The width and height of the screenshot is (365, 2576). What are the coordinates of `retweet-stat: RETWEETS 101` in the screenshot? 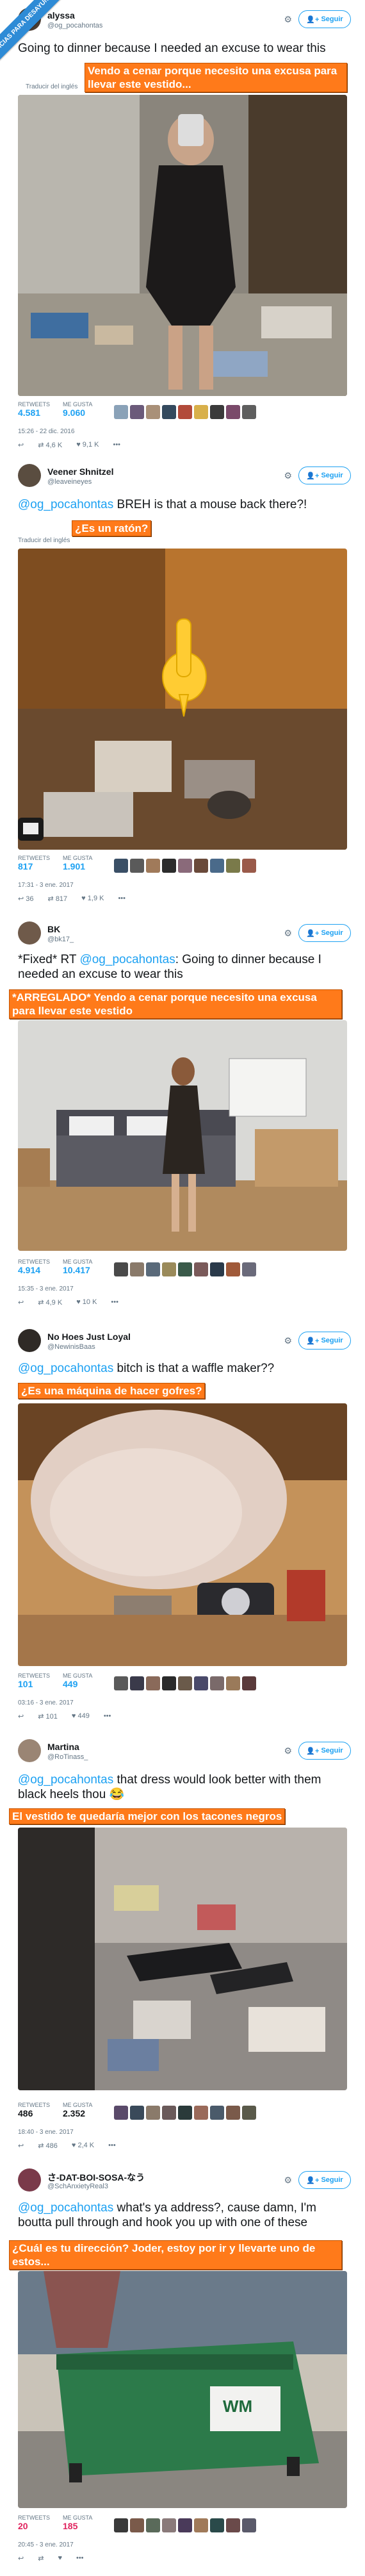 It's located at (34, 1680).